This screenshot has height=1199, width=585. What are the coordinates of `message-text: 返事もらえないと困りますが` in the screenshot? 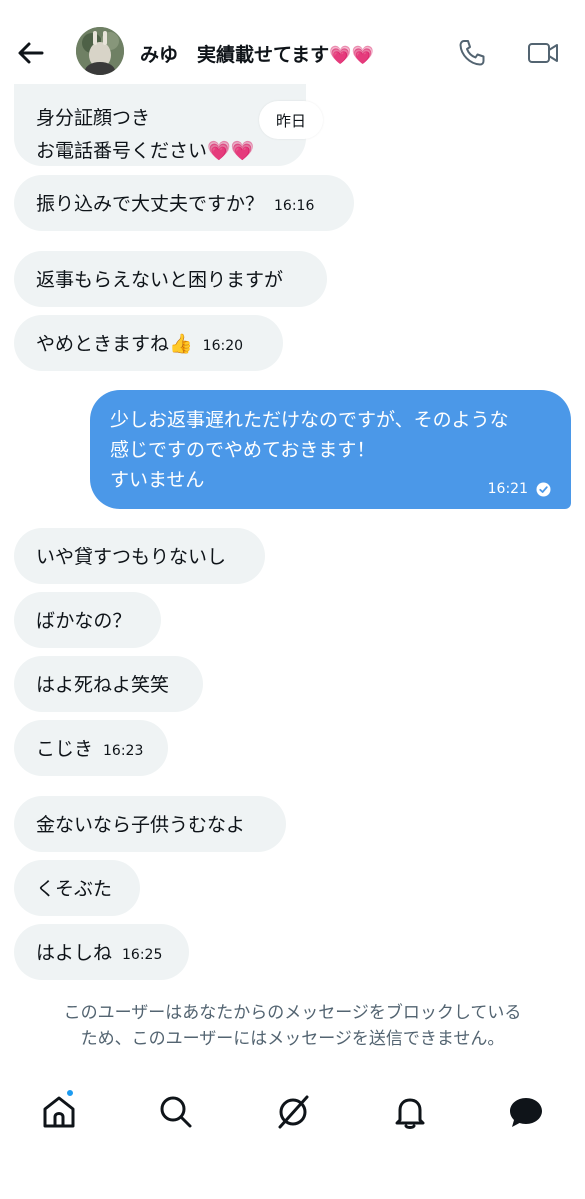 It's located at (160, 280).